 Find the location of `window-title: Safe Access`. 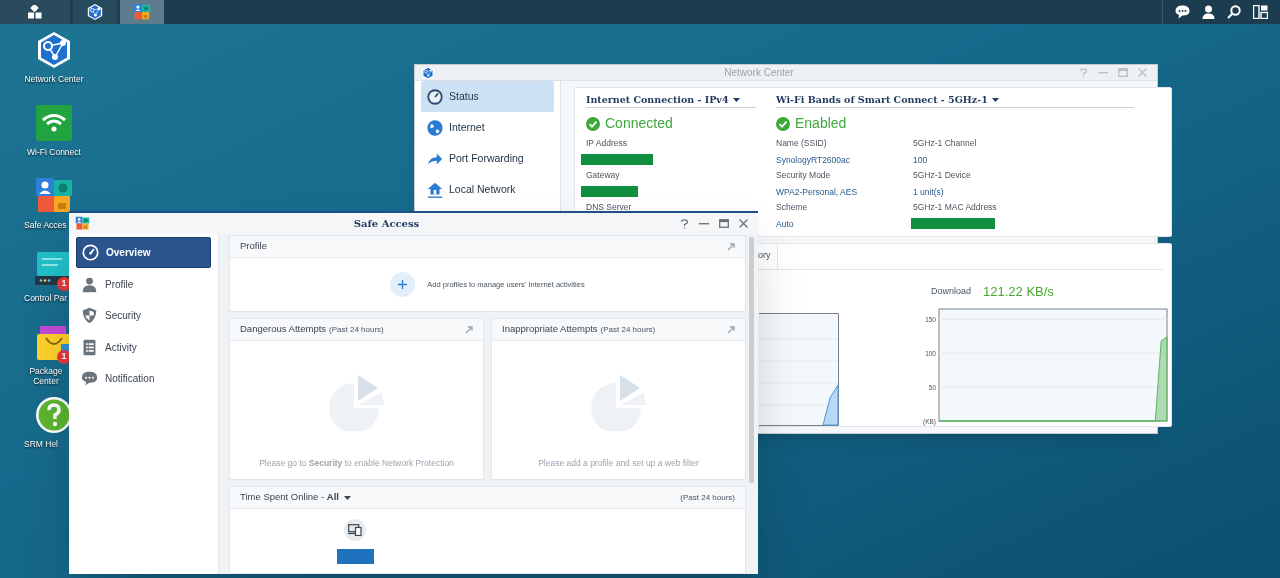

window-title: Safe Access is located at coordinates (386, 224).